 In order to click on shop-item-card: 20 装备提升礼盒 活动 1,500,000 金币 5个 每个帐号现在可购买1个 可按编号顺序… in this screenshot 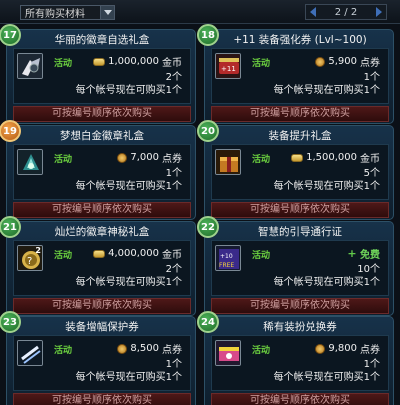, I will do `click(295, 170)`.